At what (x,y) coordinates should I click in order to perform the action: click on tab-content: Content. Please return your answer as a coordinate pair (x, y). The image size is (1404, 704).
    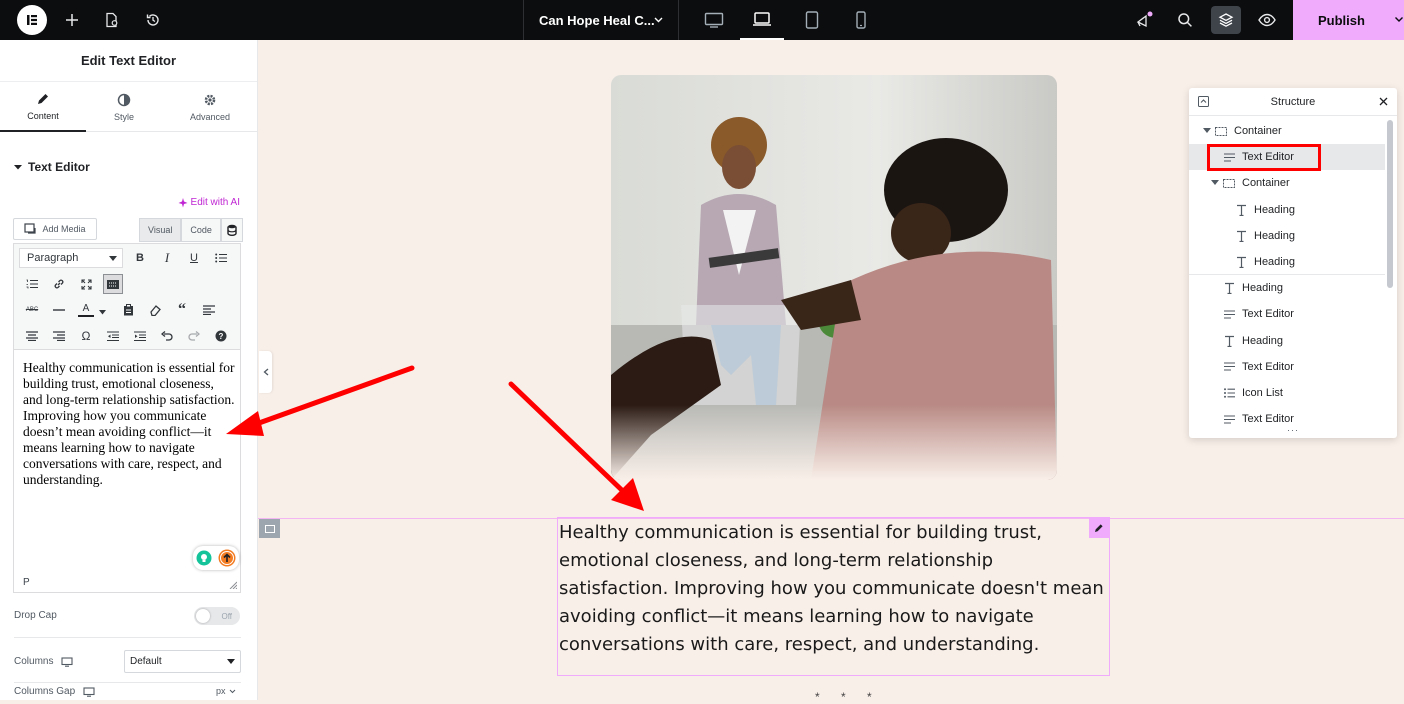
    Looking at the image, I should click on (43, 107).